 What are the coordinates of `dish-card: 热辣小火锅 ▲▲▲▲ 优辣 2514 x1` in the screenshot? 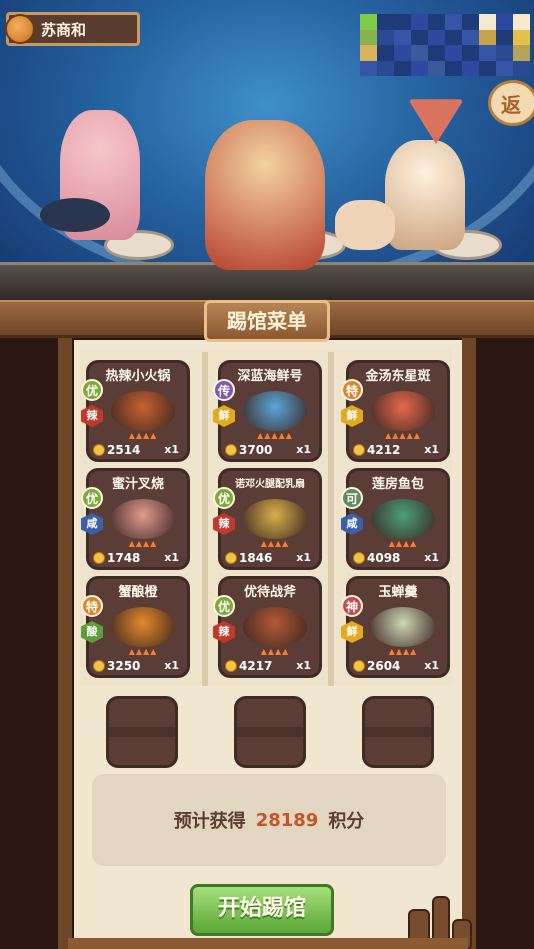 It's located at (135, 411).